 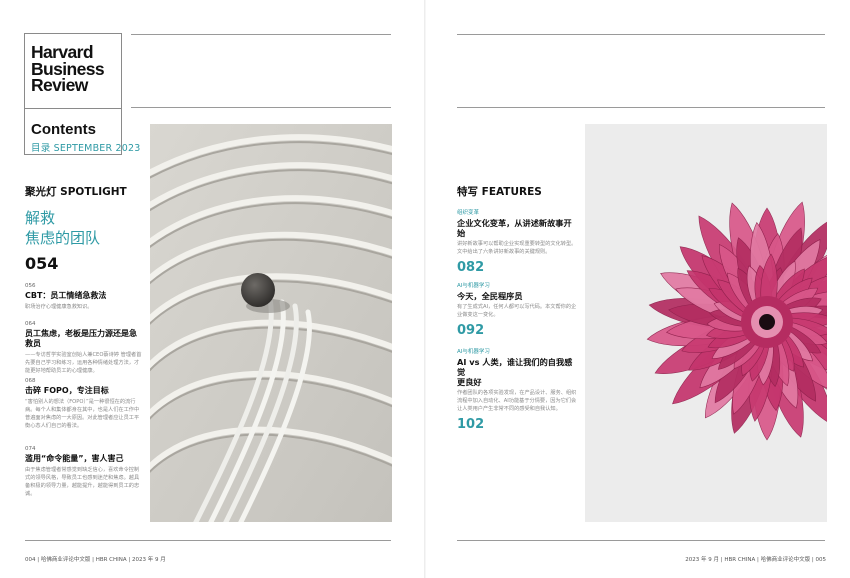 What do you see at coordinates (755, 560) in the screenshot?
I see `footer-right: 2023 年 9 月 | HBR CHINA | 哈佛商业评论中文版 | 005` at bounding box center [755, 560].